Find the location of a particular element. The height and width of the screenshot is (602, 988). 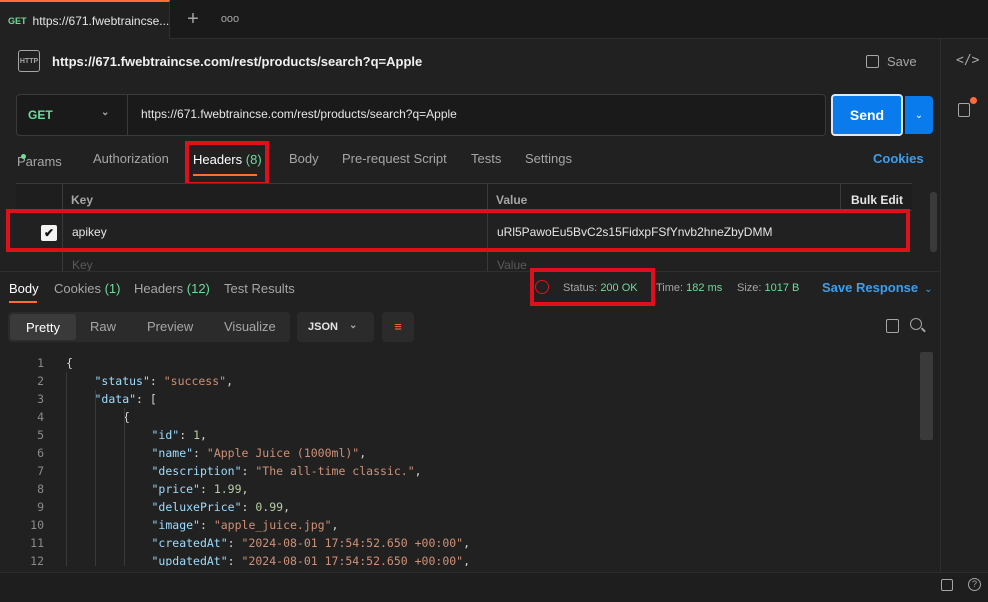

code-token: "success" is located at coordinates (195, 381).